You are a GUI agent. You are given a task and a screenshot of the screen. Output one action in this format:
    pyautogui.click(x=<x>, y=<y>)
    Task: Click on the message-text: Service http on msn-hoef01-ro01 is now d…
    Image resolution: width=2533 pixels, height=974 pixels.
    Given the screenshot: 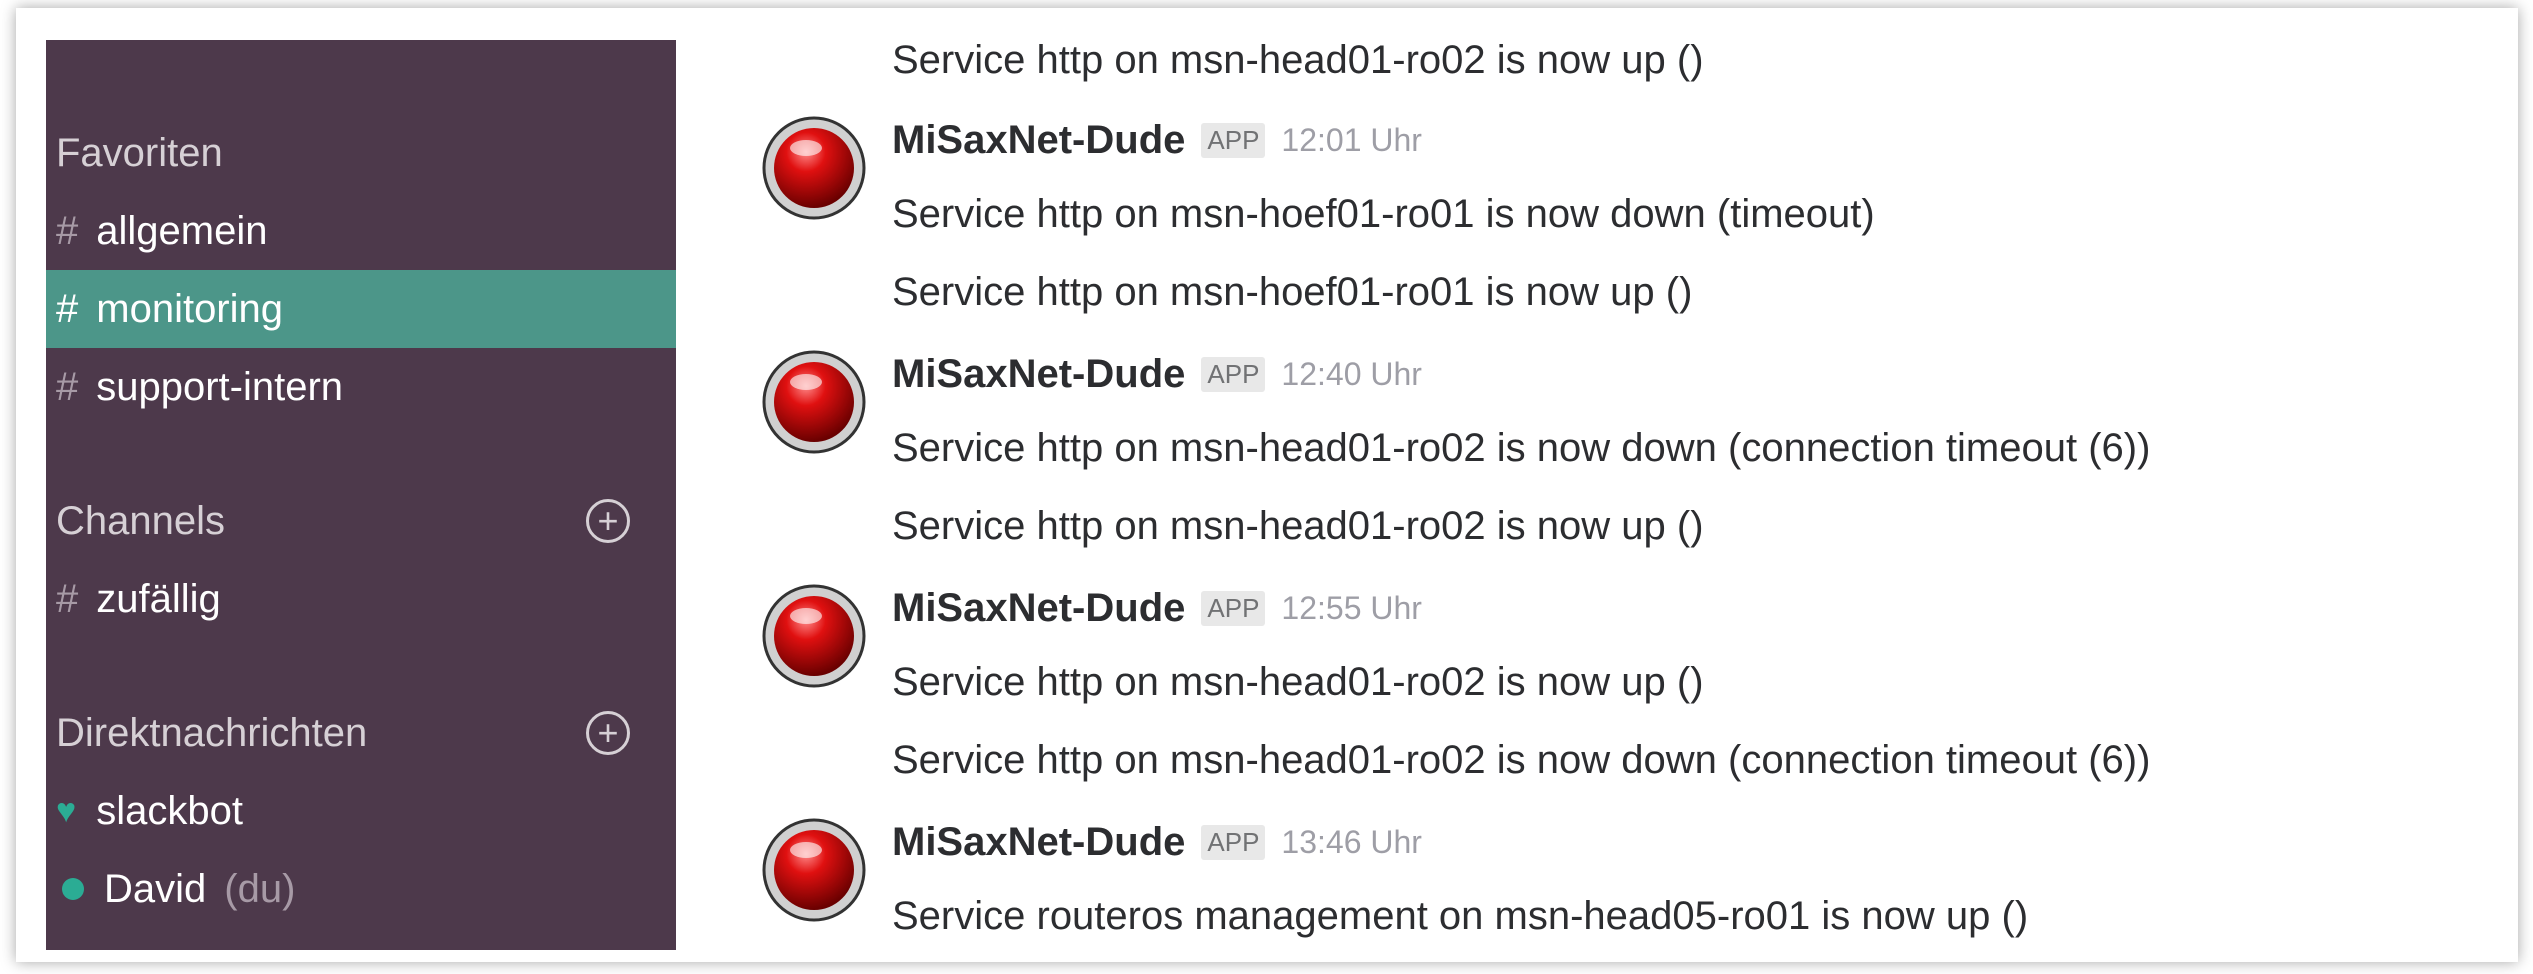 What is the action you would take?
    pyautogui.click(x=1383, y=214)
    